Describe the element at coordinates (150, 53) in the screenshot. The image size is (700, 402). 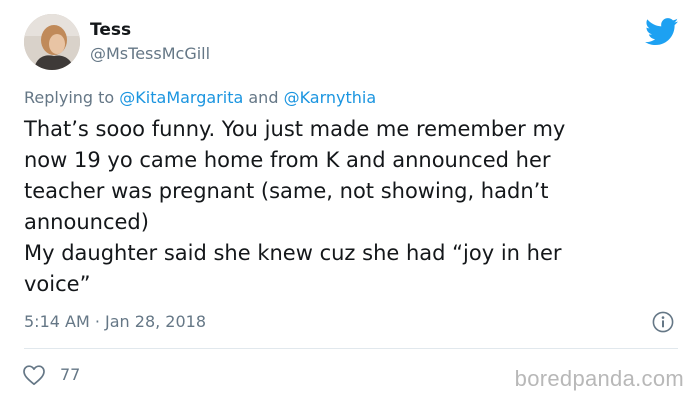
I see `user-handle: @MsTessMcGill` at that location.